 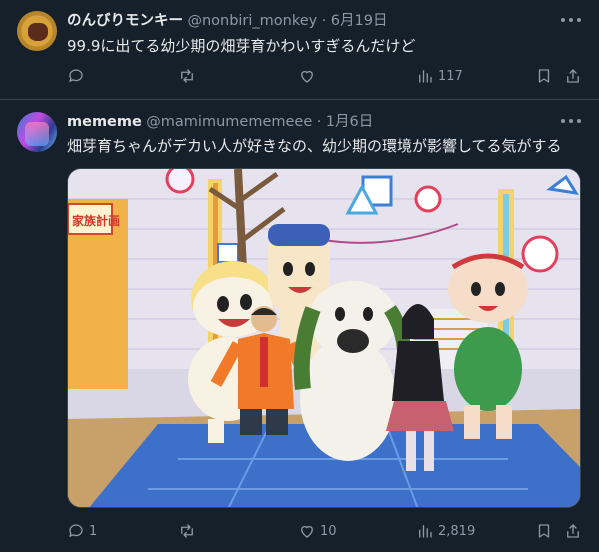 I want to click on like-button: 10, so click(x=317, y=531).